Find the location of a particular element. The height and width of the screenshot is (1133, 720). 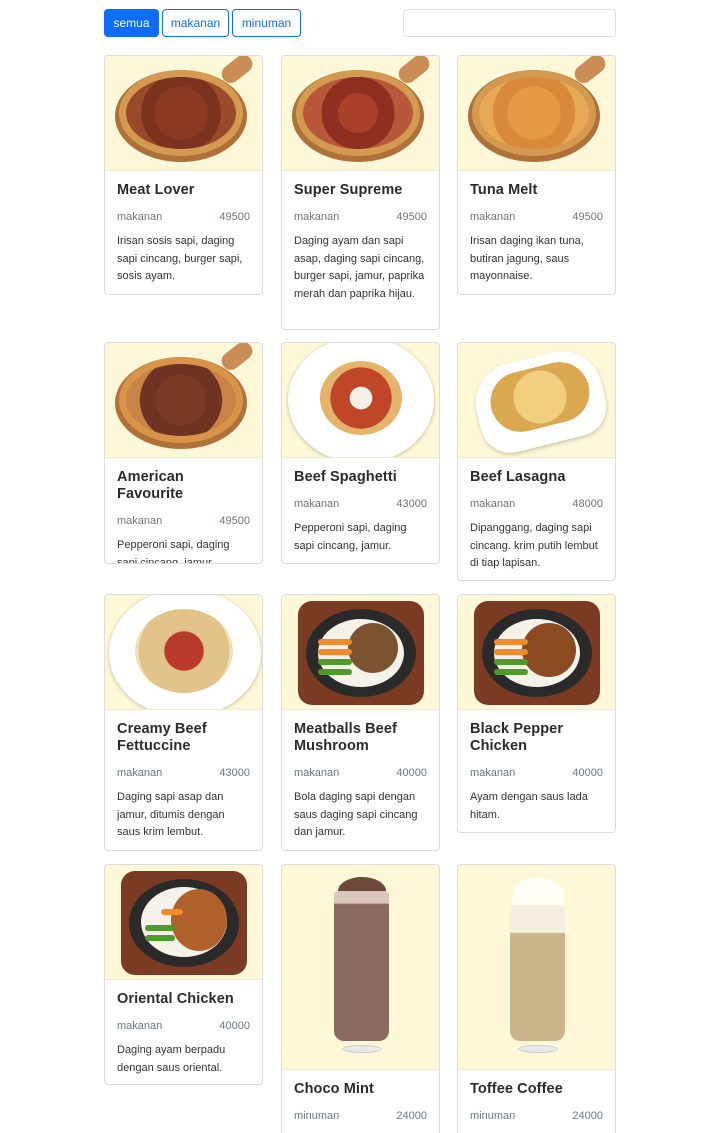

filter-drink-button: minuman is located at coordinates (266, 23).